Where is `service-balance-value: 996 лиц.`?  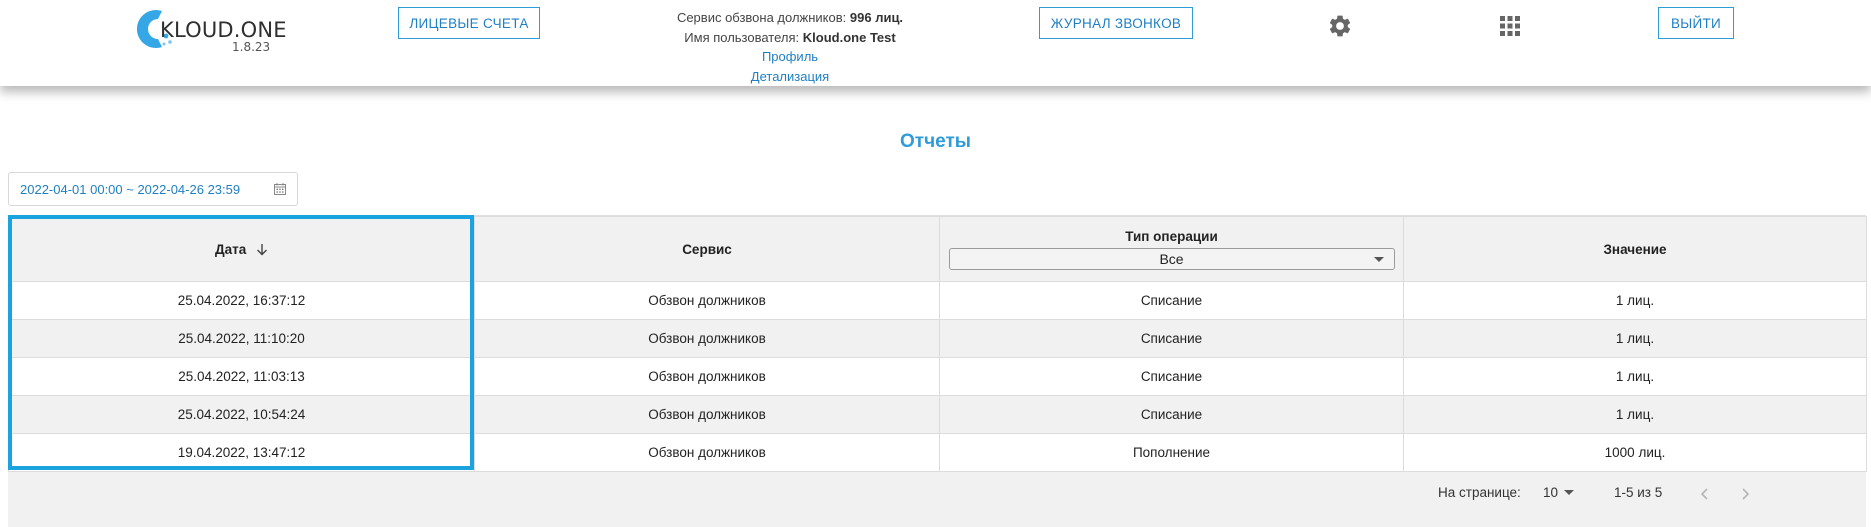
service-balance-value: 996 лиц. is located at coordinates (876, 17).